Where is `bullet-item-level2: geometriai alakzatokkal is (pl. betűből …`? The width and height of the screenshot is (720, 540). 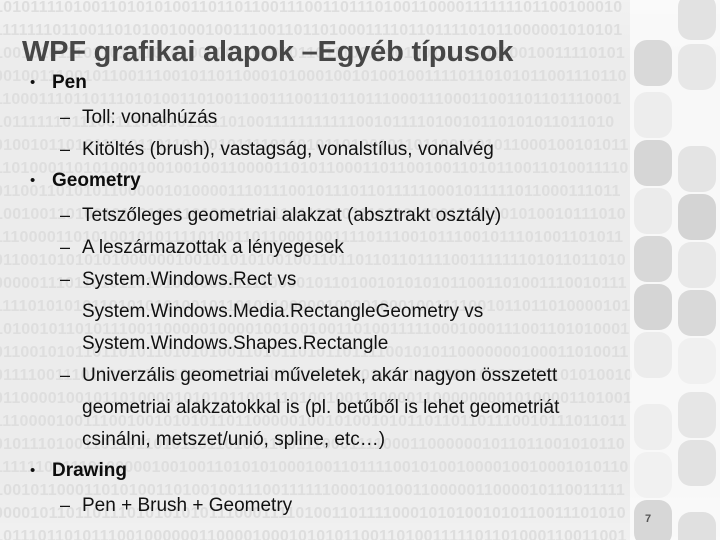
bullet-item-level2: geometriai alakzatokkal is (pl. betűből … is located at coordinates (342, 410).